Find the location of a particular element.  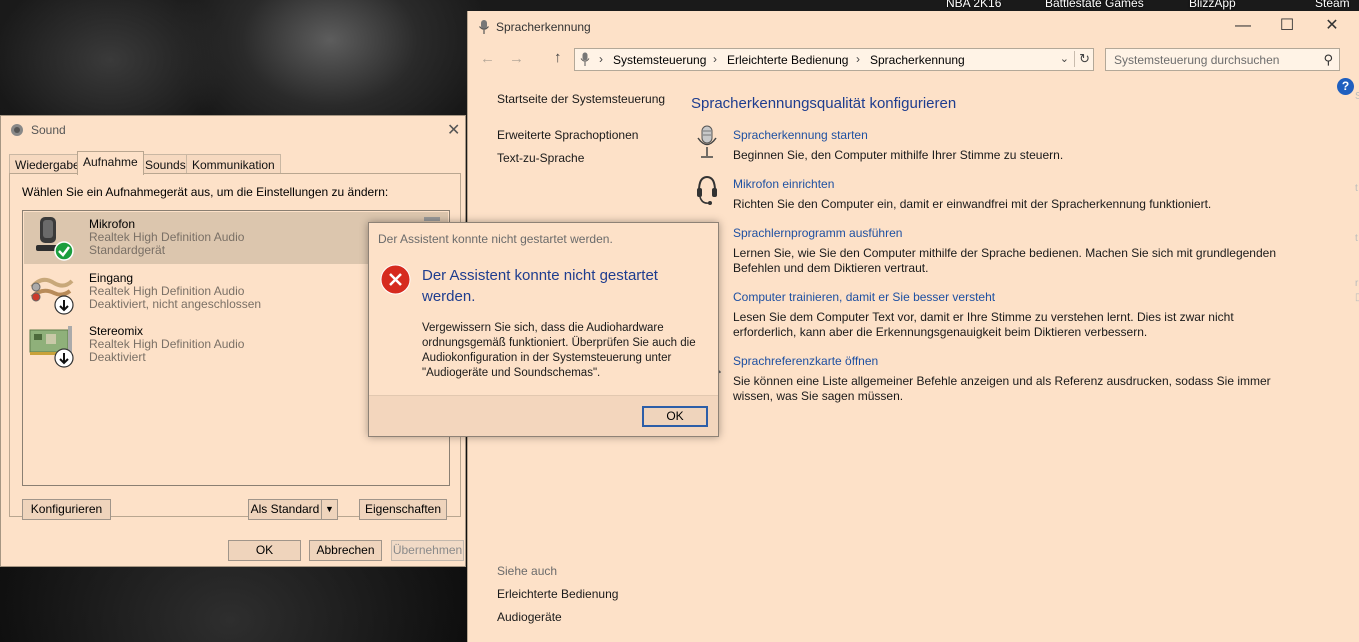

device-status: Deaktiviert is located at coordinates (117, 357).